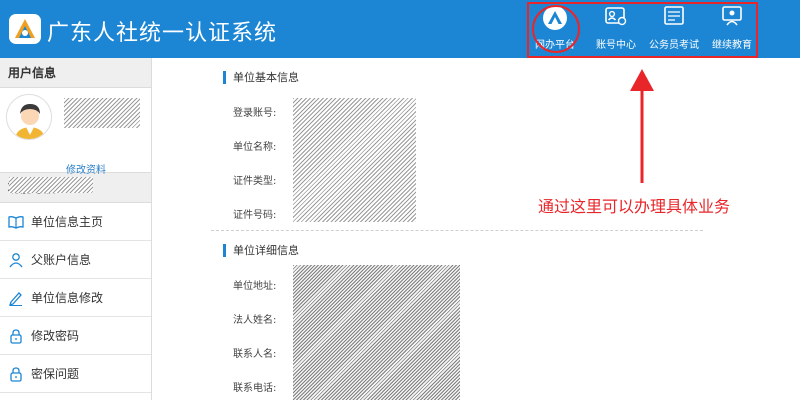 The height and width of the screenshot is (400, 800). Describe the element at coordinates (75, 73) in the screenshot. I see `user-info-heading: 用户信息` at that location.